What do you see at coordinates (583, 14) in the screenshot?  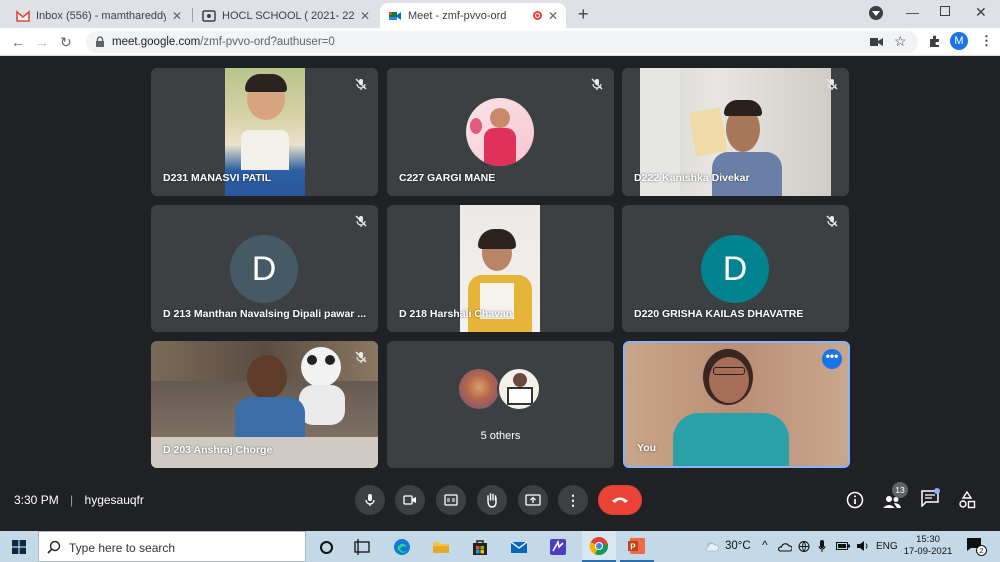 I see `new-tab-icon: +` at bounding box center [583, 14].